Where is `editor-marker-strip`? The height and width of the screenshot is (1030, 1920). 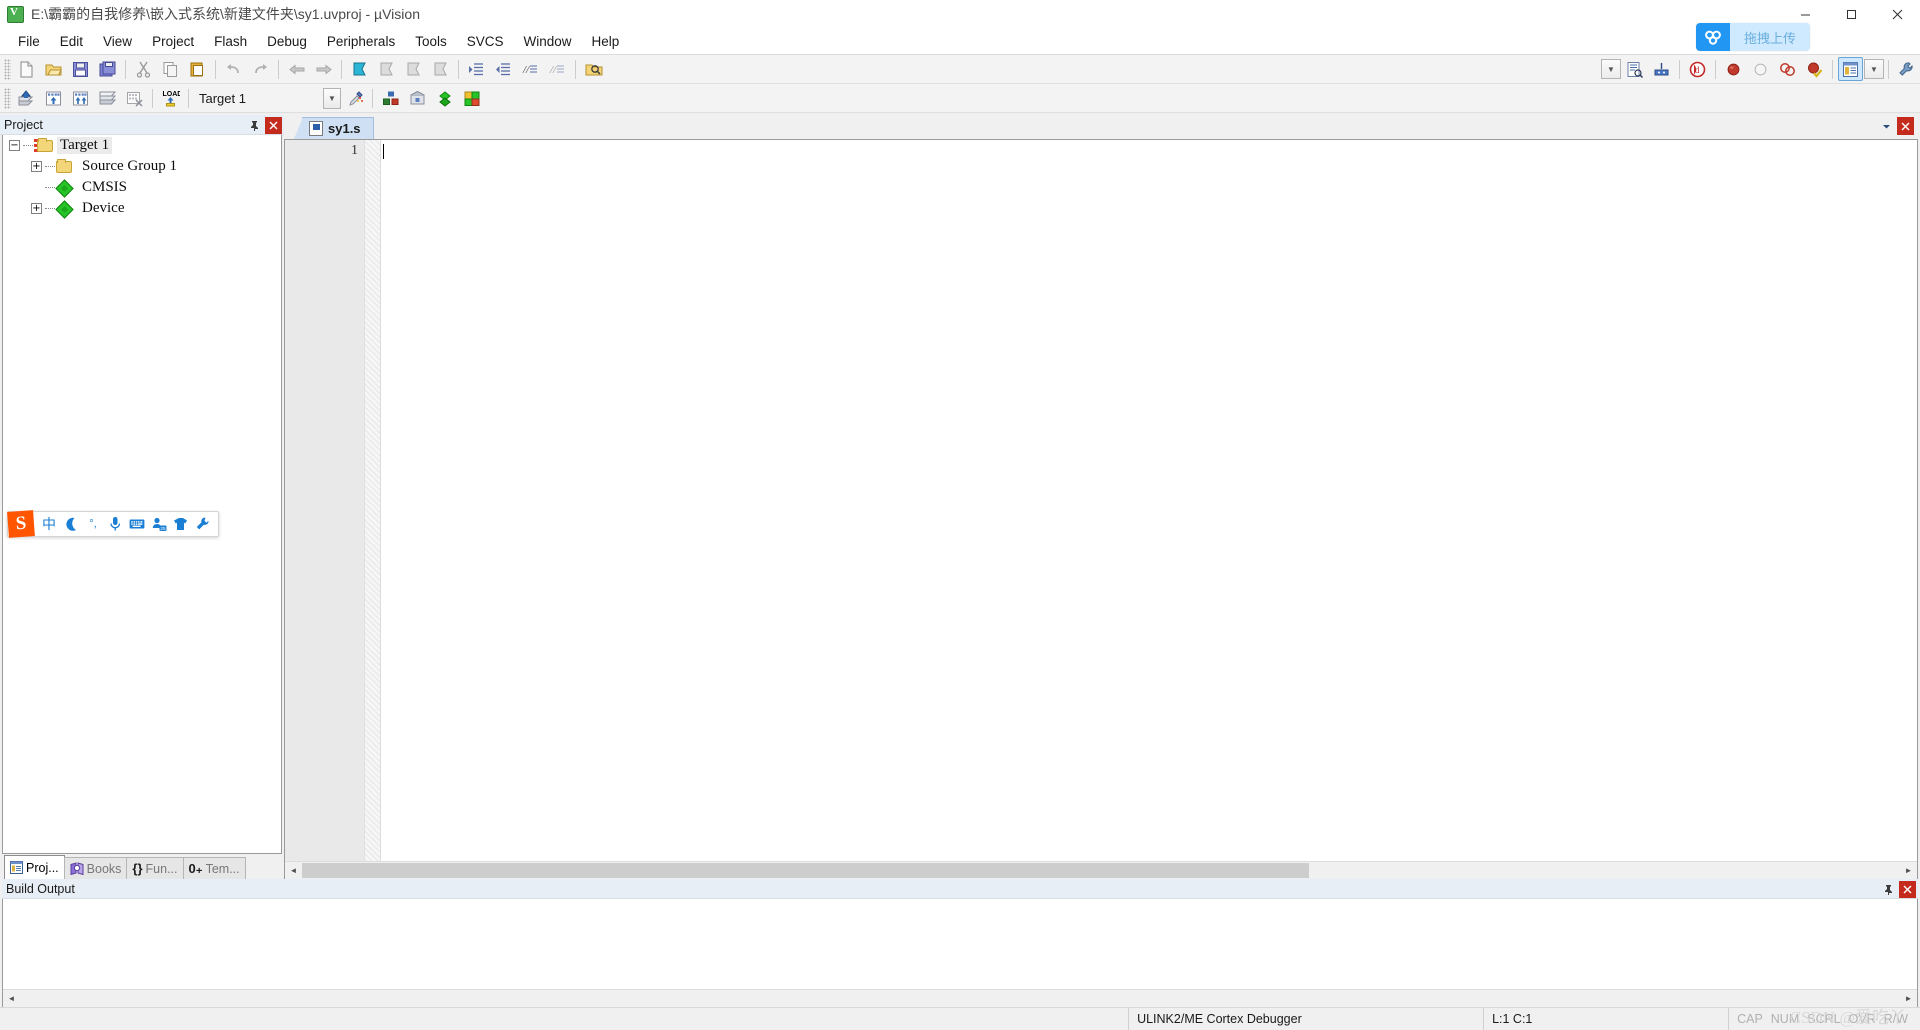 editor-marker-strip is located at coordinates (373, 500).